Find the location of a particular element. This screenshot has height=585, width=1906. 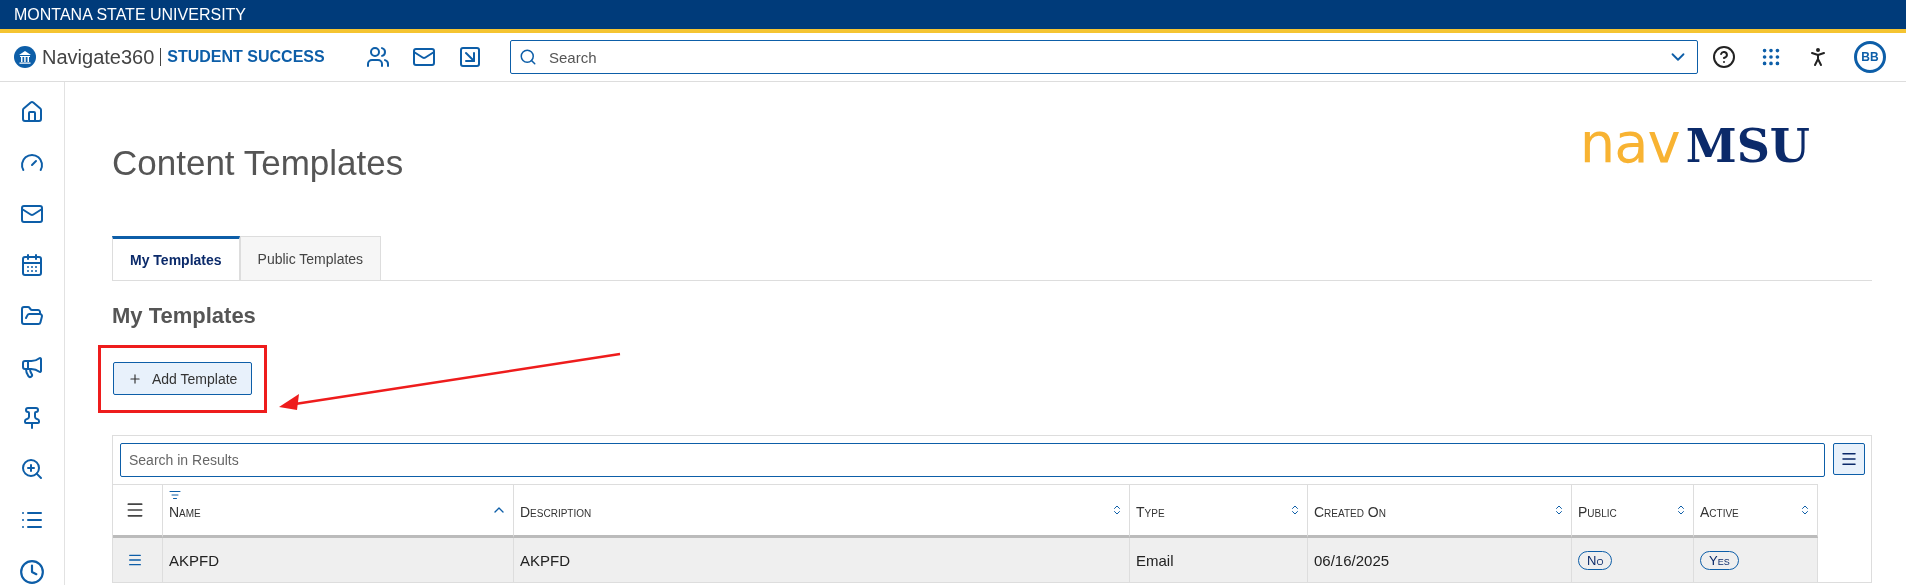

menu-button is located at coordinates (1849, 459).